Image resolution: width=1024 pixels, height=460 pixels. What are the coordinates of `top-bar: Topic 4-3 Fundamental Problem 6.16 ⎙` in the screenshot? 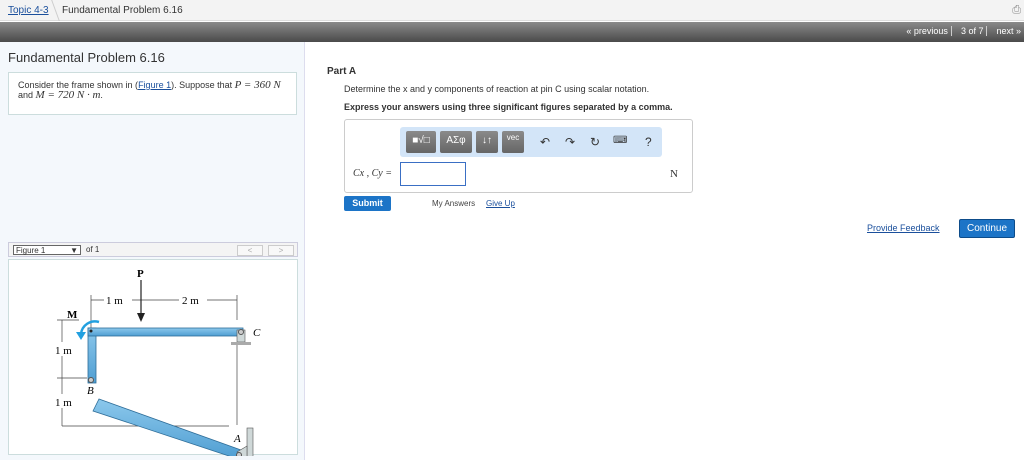 It's located at (512, 10).